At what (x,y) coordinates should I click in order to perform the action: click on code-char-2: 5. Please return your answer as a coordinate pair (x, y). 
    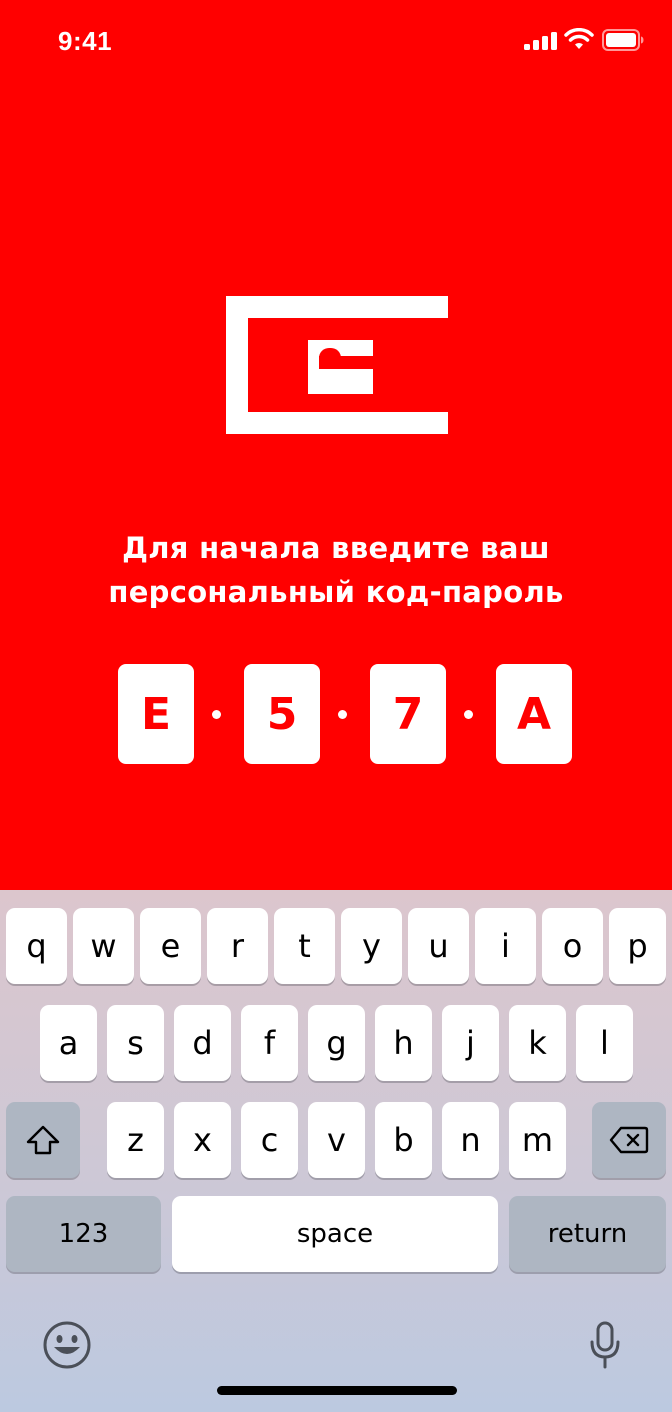
    Looking at the image, I should click on (282, 714).